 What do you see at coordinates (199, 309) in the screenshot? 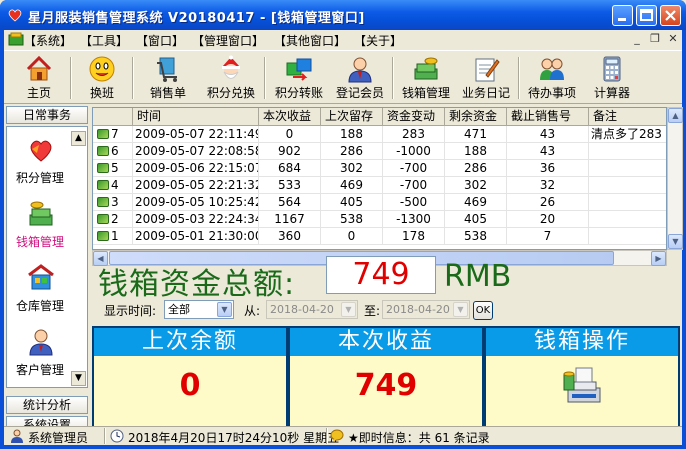
I see `time-filter-select: 全部 ▼` at bounding box center [199, 309].